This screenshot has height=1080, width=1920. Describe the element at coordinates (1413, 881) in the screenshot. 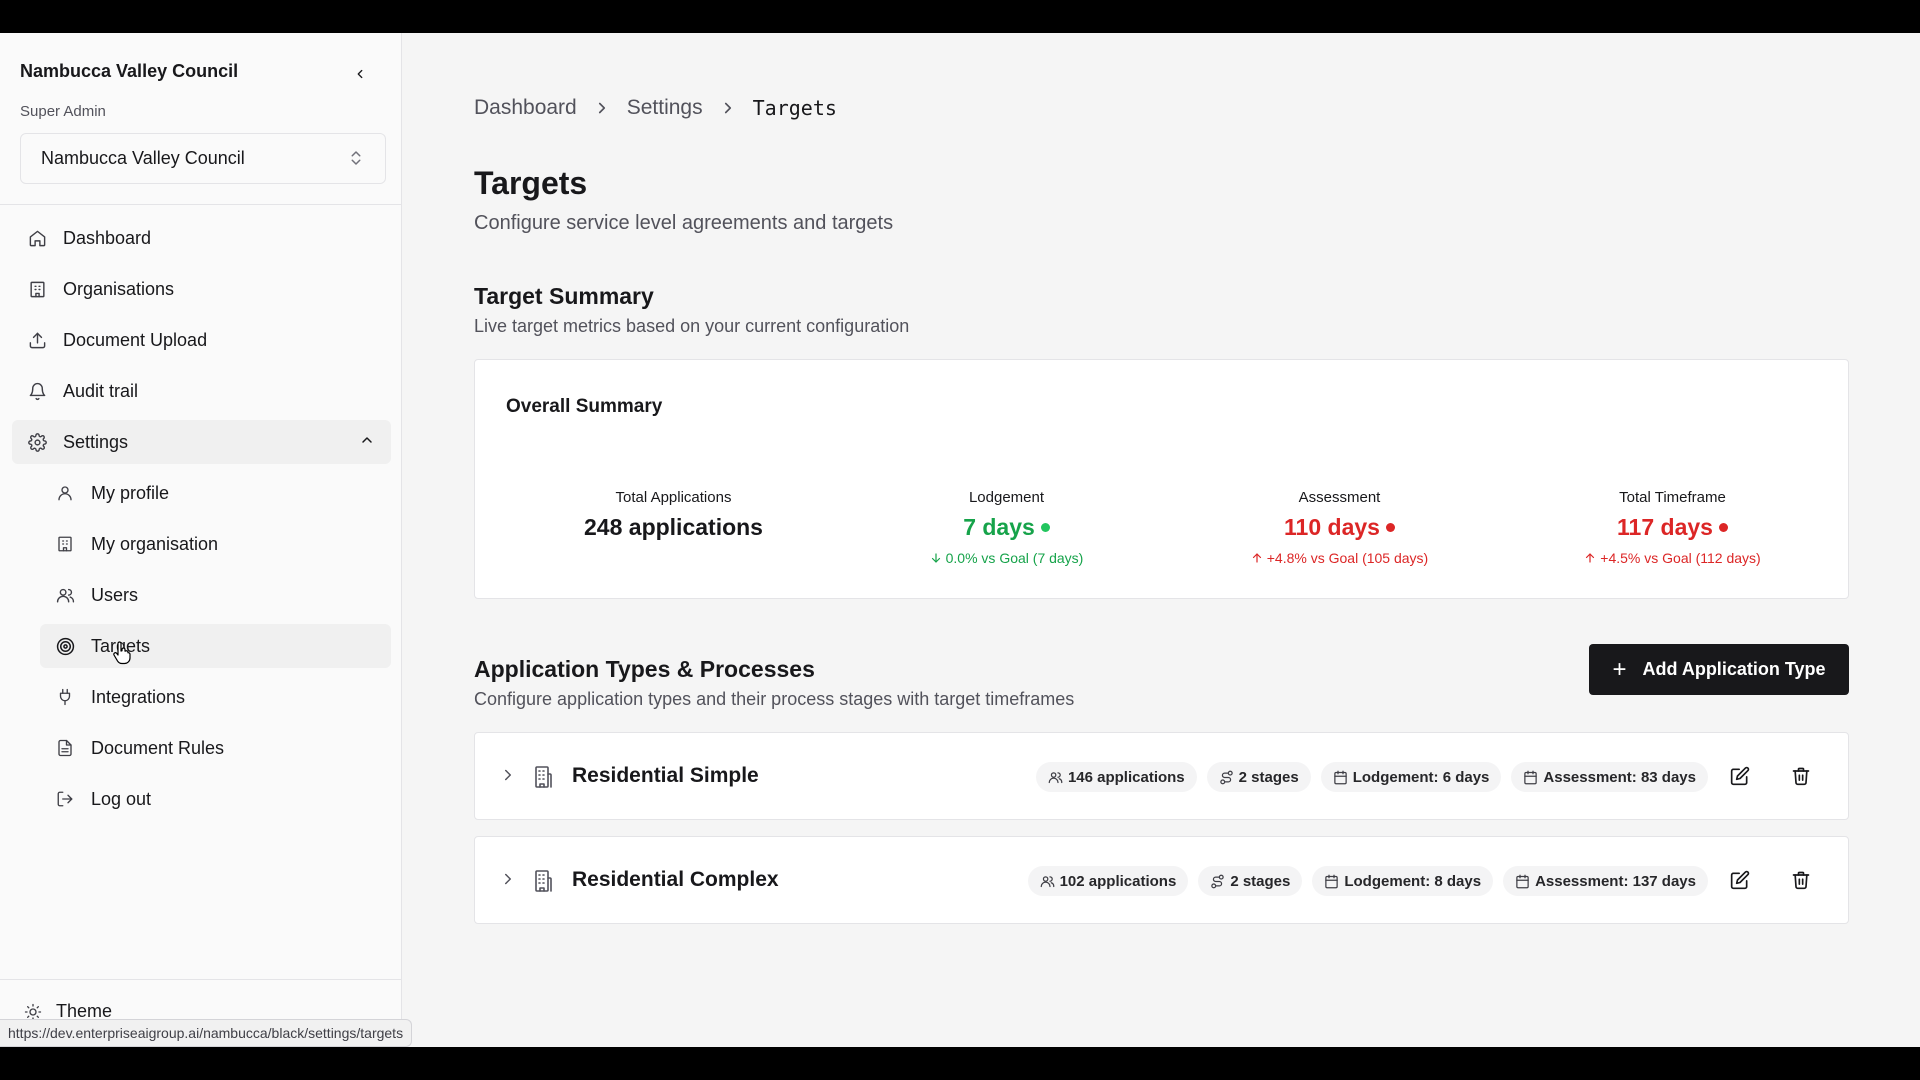

I see `chip-text: Lodgement: 8 days` at that location.